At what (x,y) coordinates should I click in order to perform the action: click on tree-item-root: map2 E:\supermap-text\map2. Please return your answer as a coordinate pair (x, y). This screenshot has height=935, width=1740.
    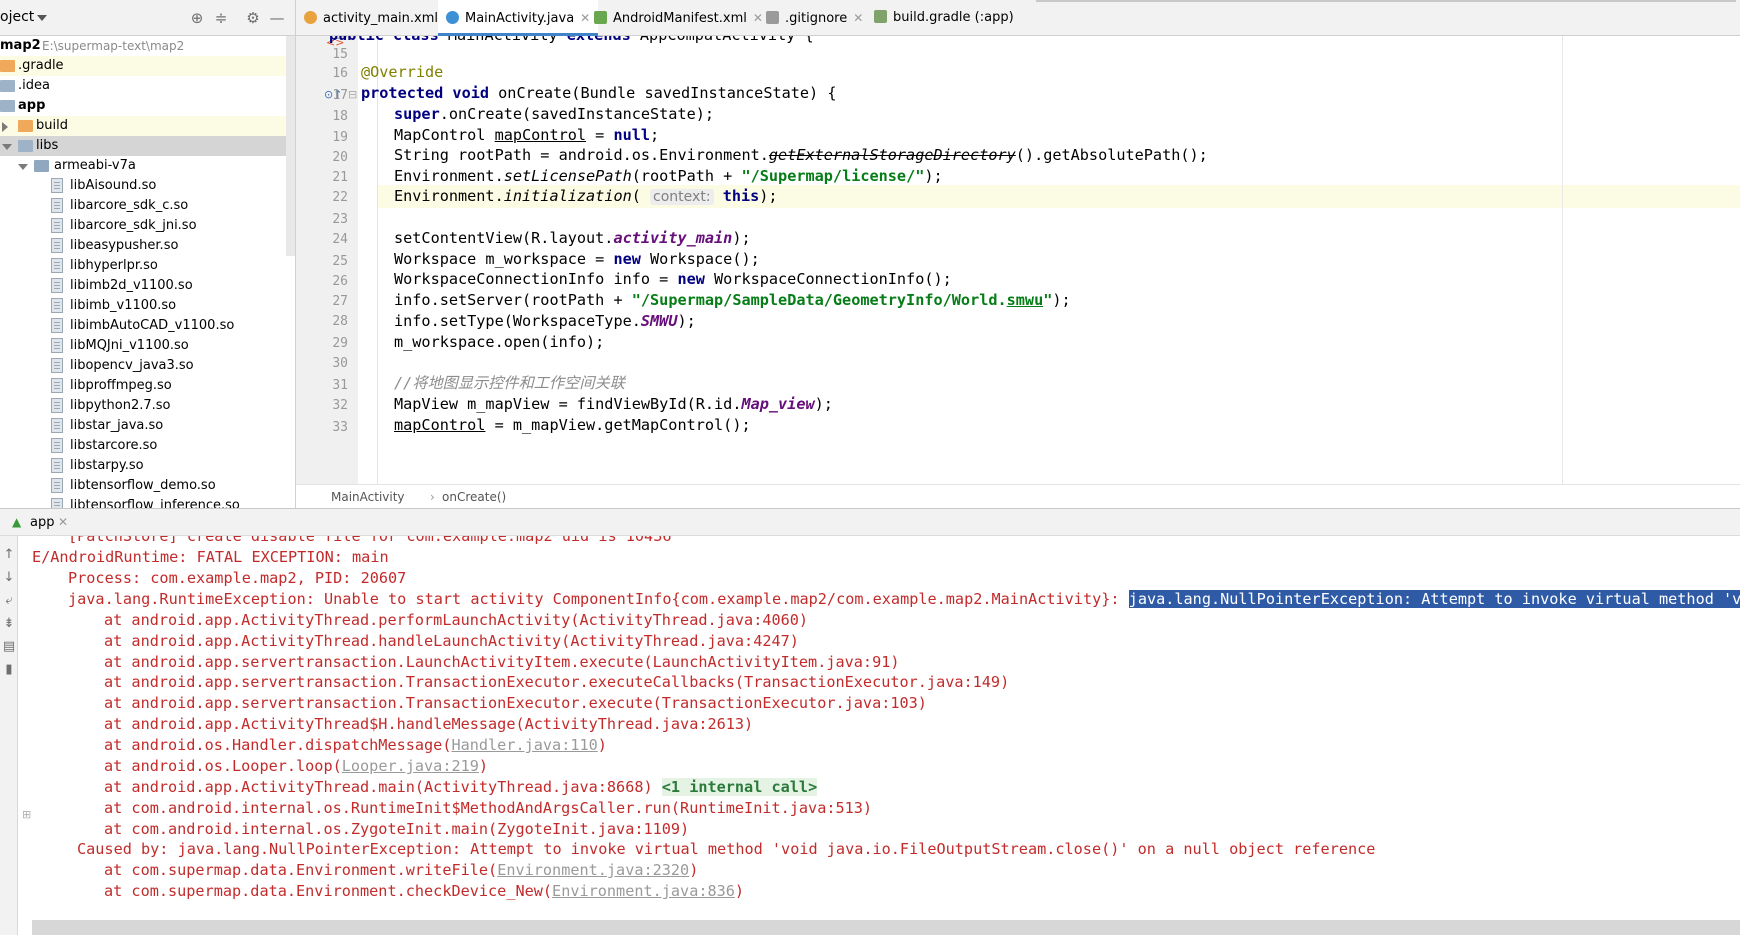
    Looking at the image, I should click on (143, 46).